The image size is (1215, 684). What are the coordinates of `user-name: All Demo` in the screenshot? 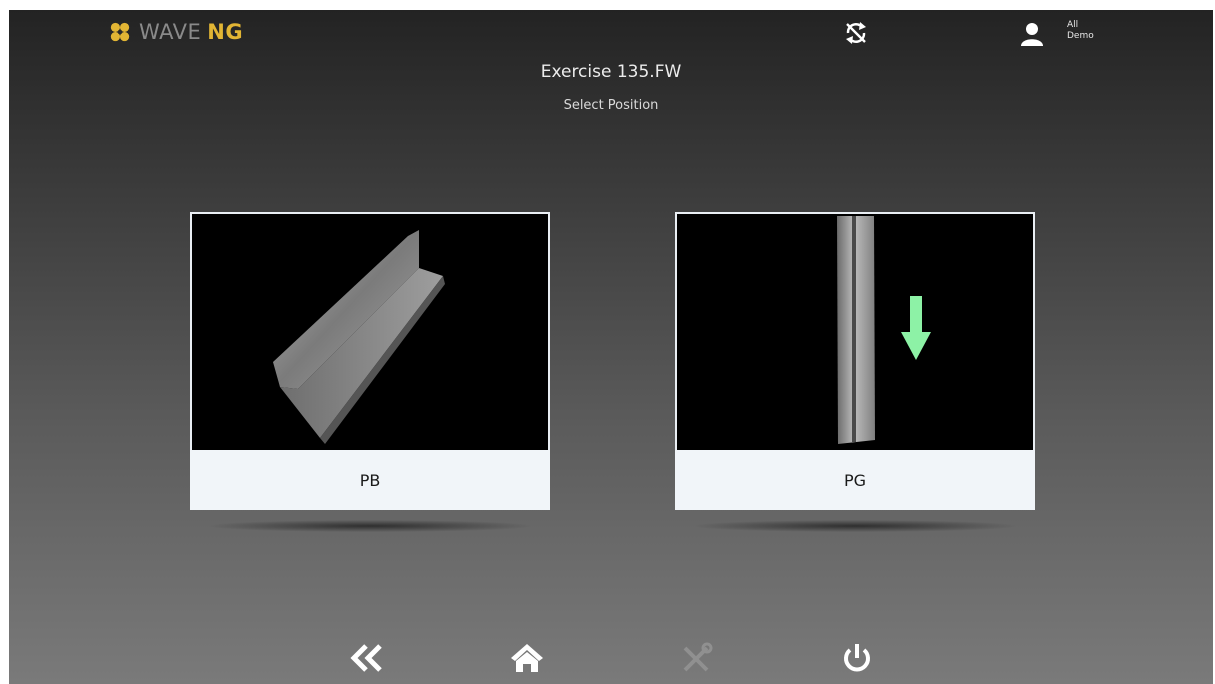 It's located at (1080, 31).